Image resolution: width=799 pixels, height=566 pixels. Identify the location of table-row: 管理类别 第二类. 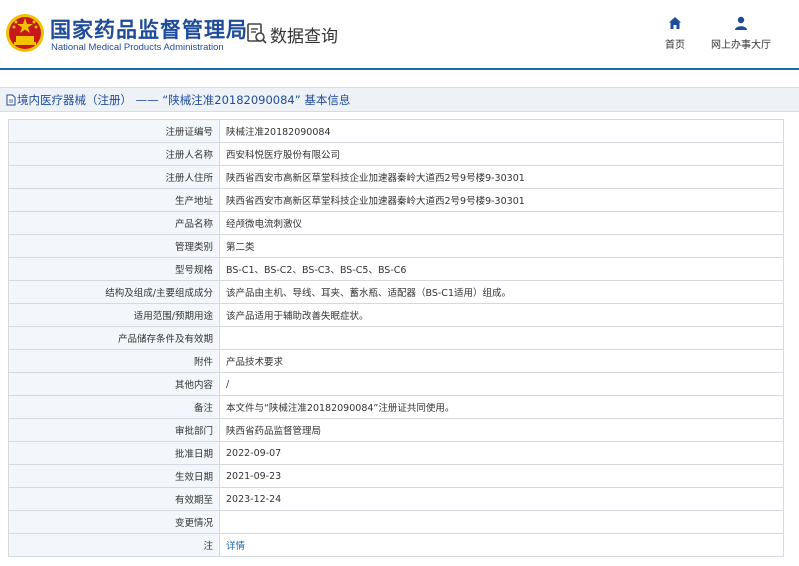
(396, 246).